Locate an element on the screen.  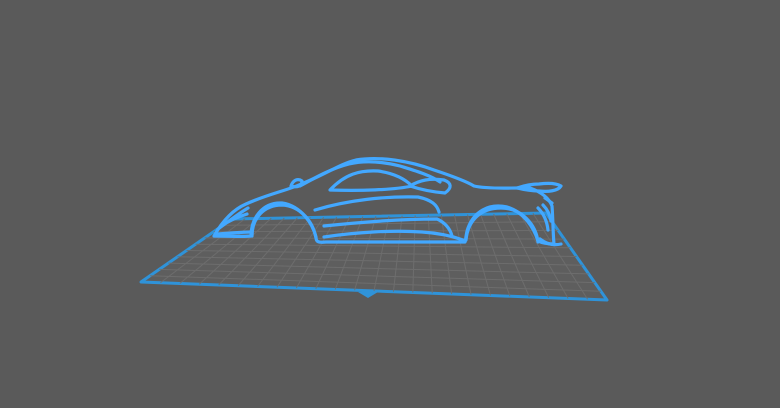
build-plate-surface is located at coordinates (374, 256).